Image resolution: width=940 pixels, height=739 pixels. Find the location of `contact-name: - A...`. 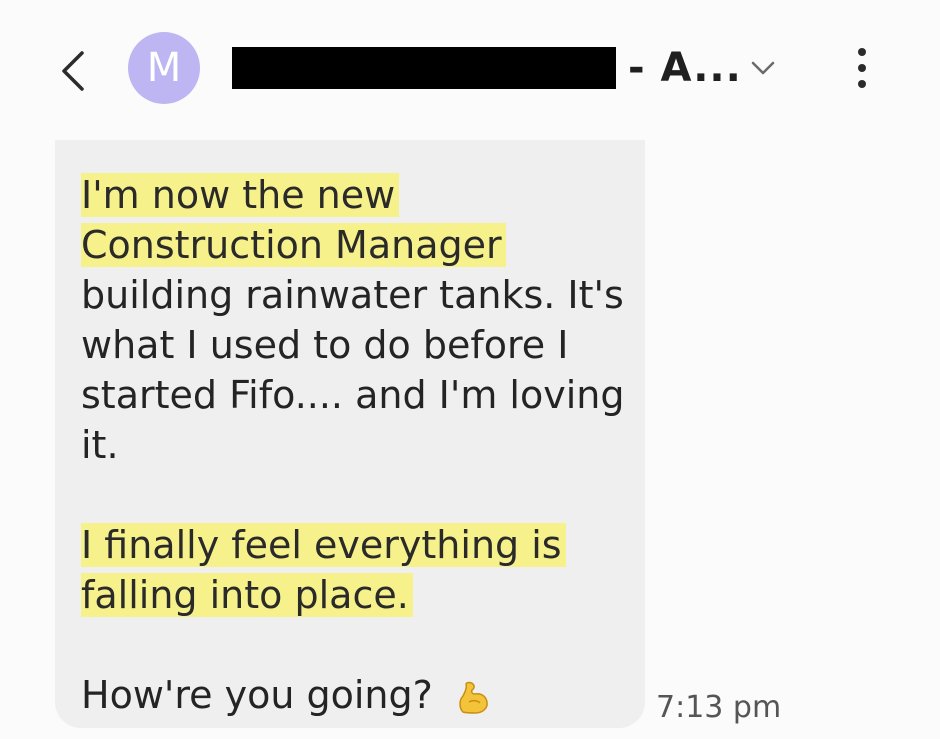

contact-name: - A... is located at coordinates (487, 68).